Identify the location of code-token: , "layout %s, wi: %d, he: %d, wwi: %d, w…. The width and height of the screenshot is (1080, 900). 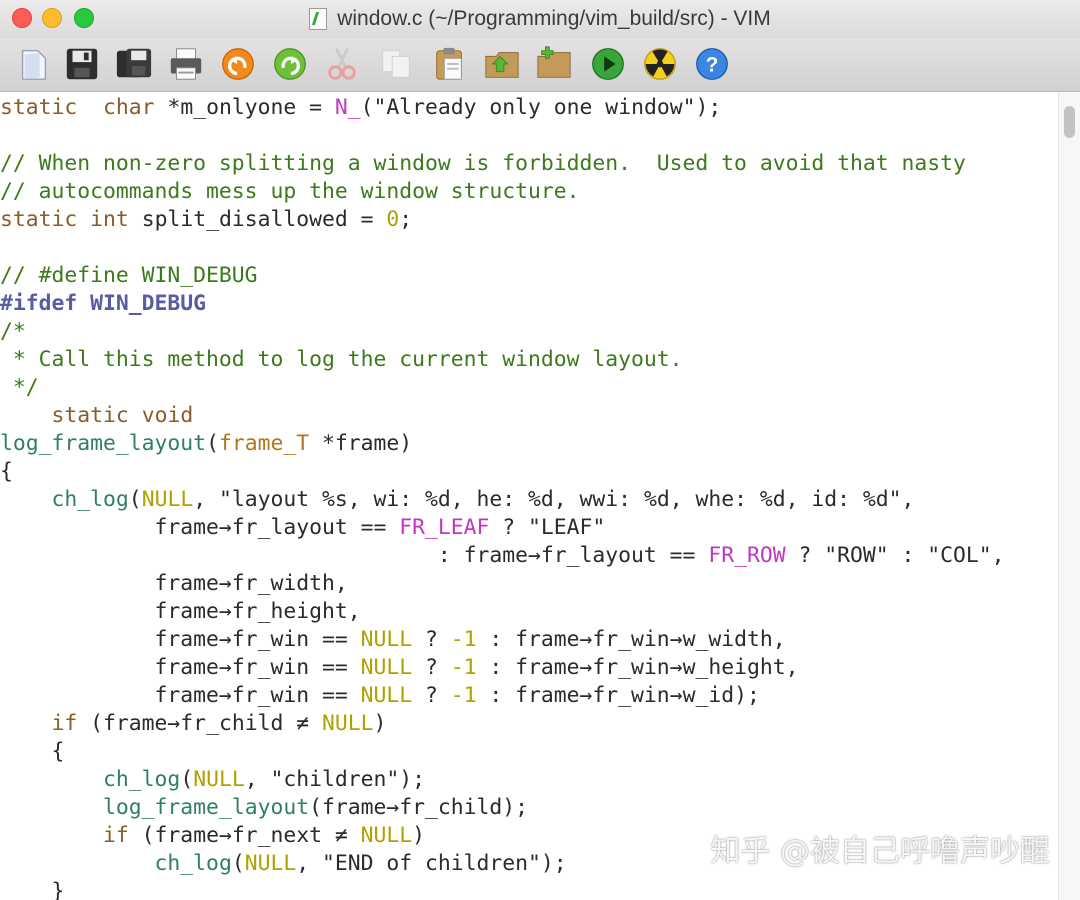
(554, 499).